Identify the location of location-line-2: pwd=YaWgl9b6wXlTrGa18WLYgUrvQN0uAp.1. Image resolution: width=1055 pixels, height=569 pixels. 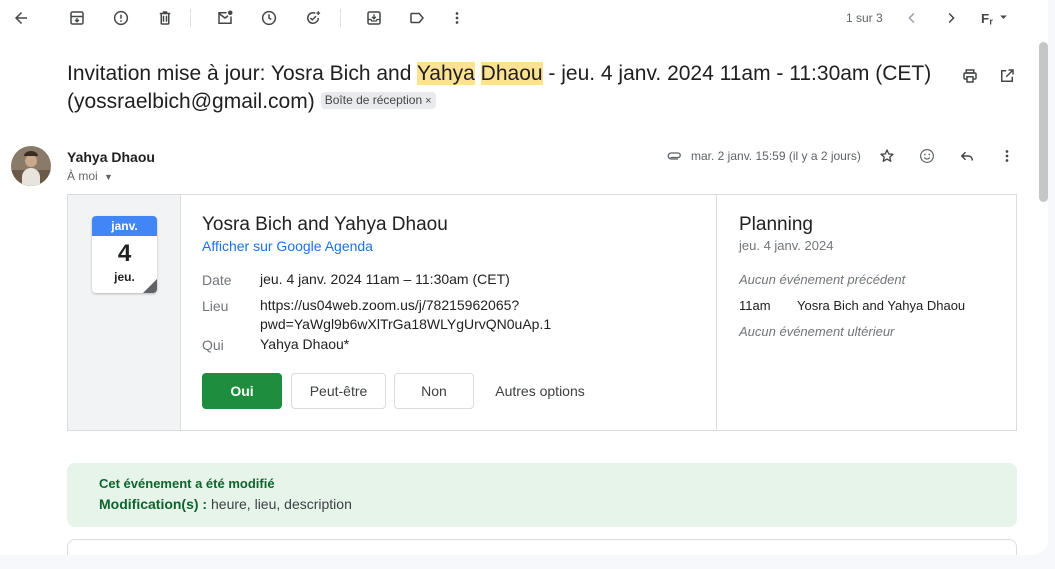
(406, 324).